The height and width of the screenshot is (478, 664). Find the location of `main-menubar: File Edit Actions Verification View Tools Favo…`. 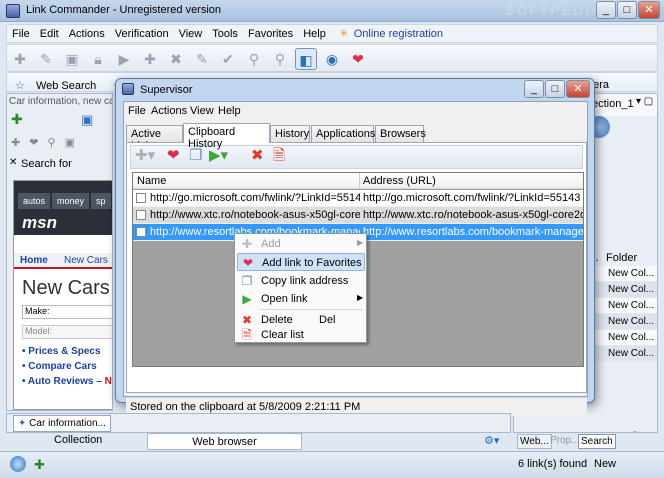

main-menubar: File Edit Actions Verification View Tools Favo… is located at coordinates (332, 33).